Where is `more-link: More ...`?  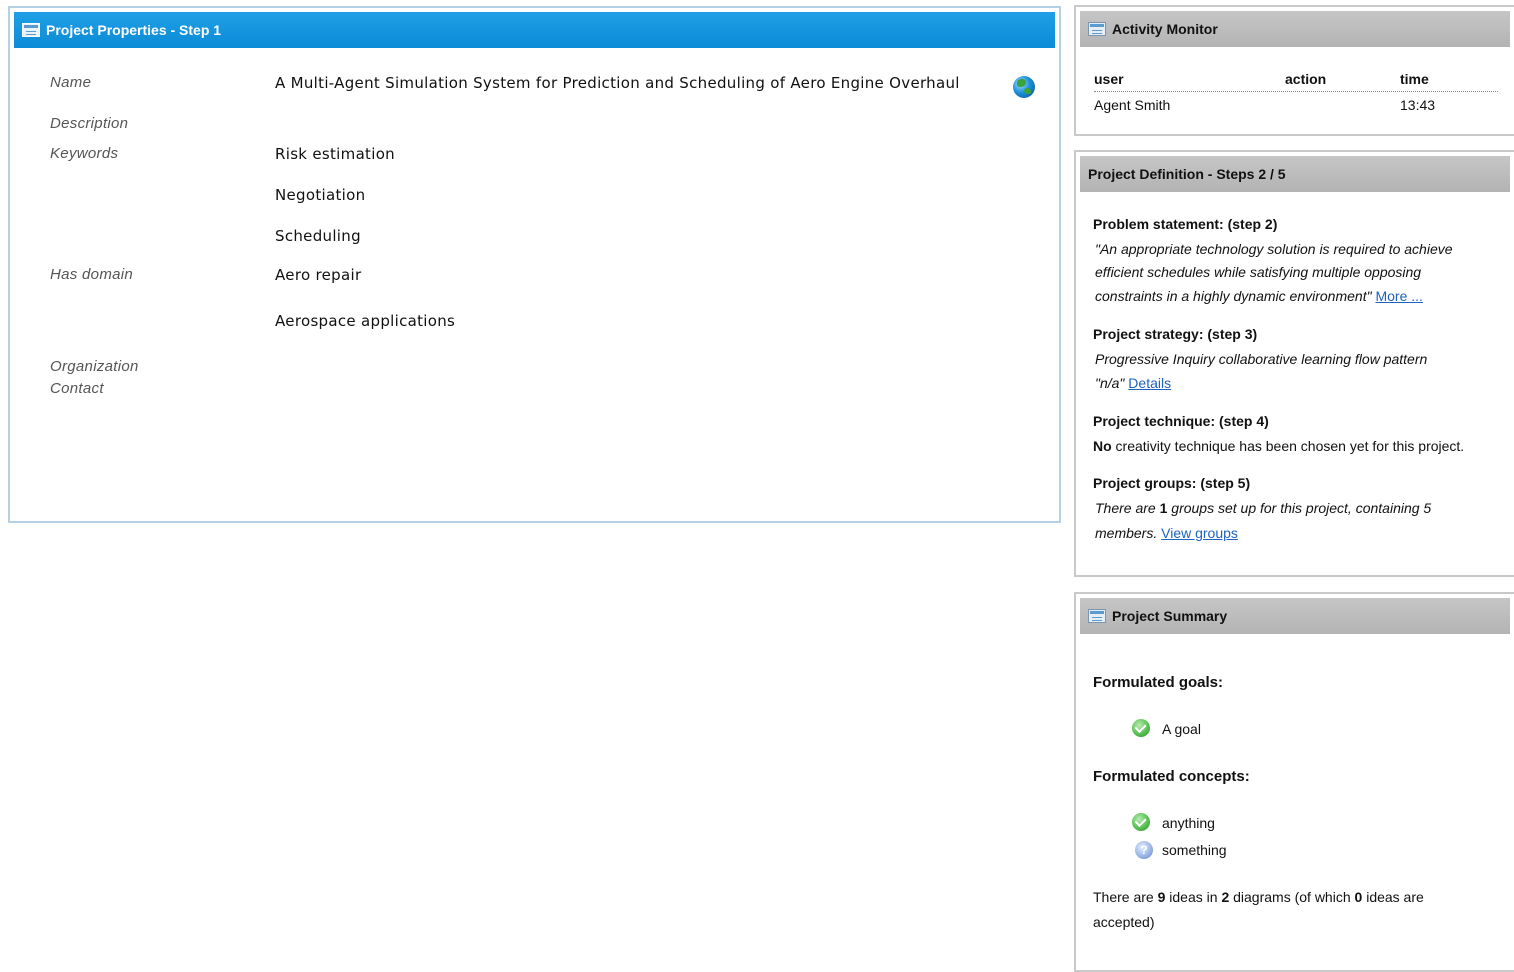 more-link: More ... is located at coordinates (1398, 296).